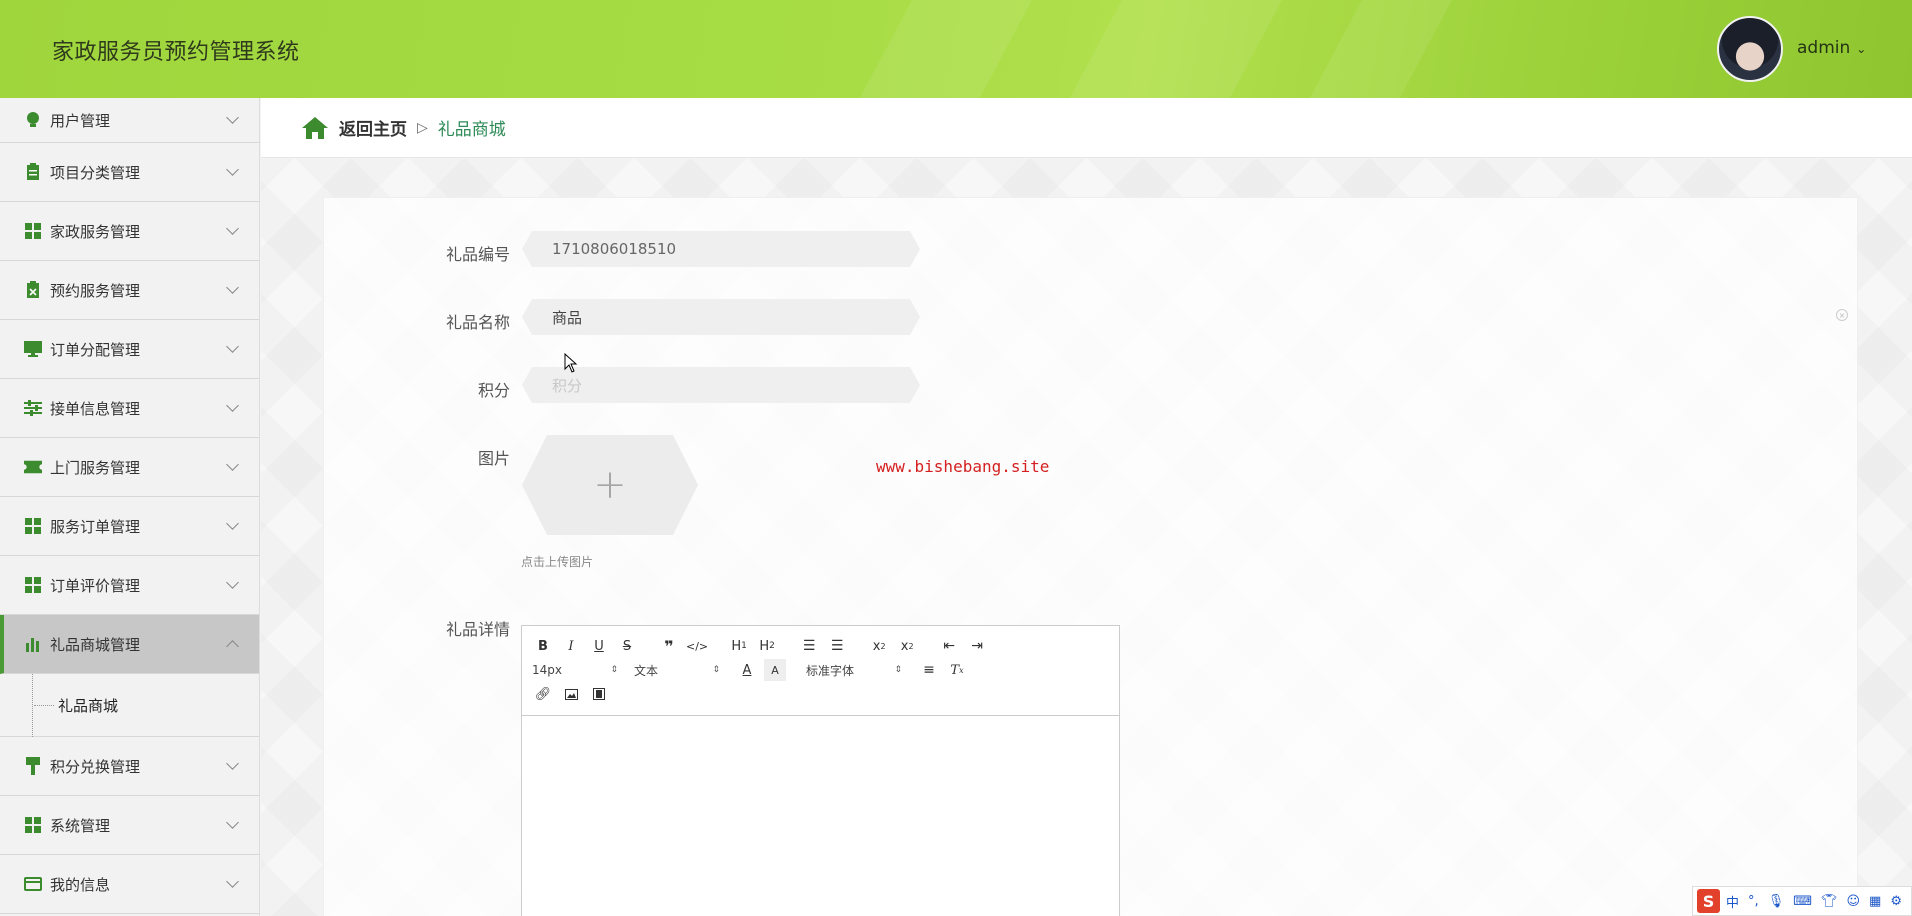 This screenshot has width=1912, height=916. I want to click on top-header: 家政服务员预约管理系统 admin ⌄, so click(956, 49).